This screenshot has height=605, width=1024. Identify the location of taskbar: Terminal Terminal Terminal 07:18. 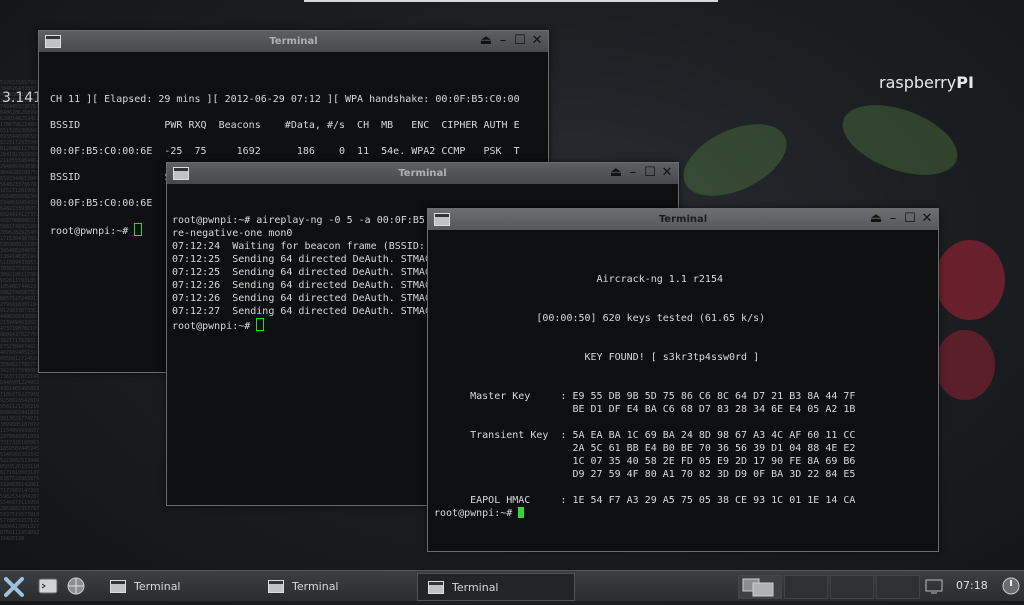
(512, 585).